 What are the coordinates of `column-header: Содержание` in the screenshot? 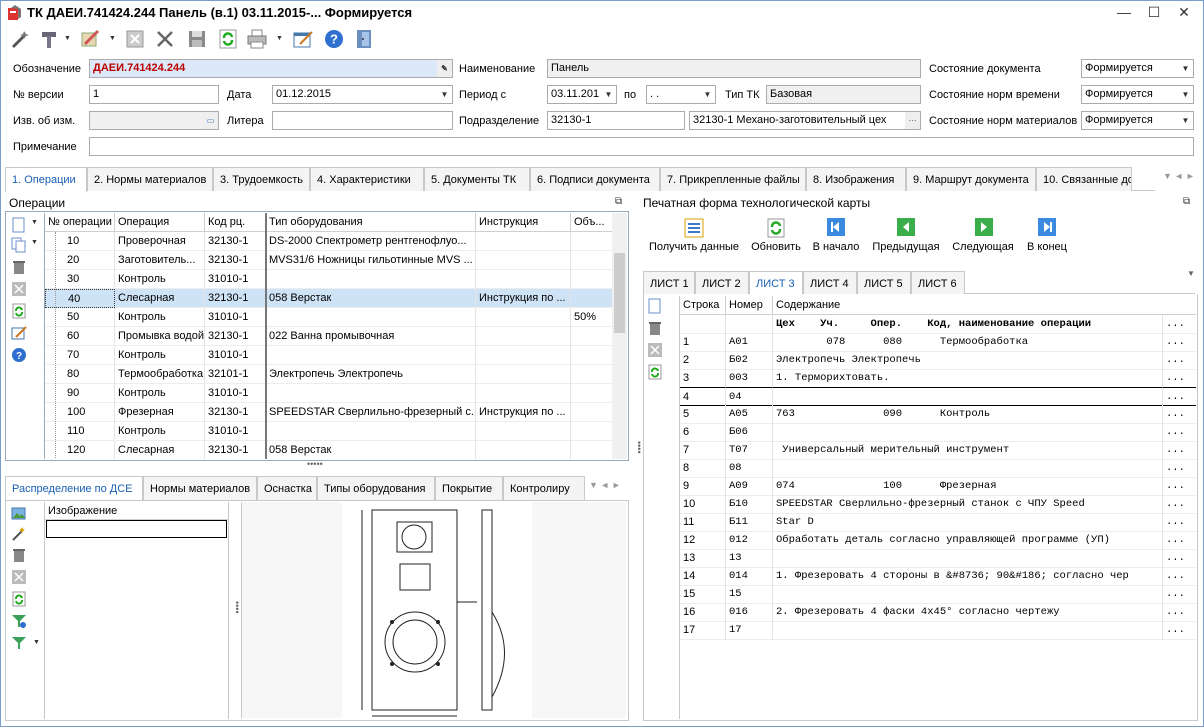 It's located at (984, 305).